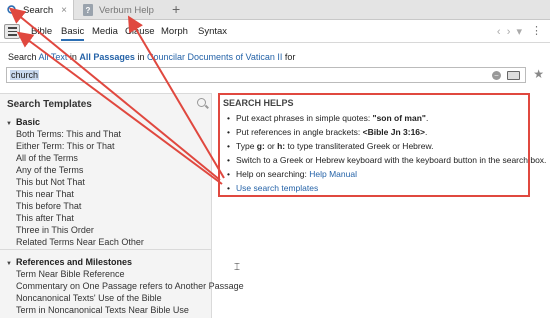 Image resolution: width=550 pixels, height=318 pixels. What do you see at coordinates (333, 174) in the screenshot?
I see `help-manual-link: Help Manual` at bounding box center [333, 174].